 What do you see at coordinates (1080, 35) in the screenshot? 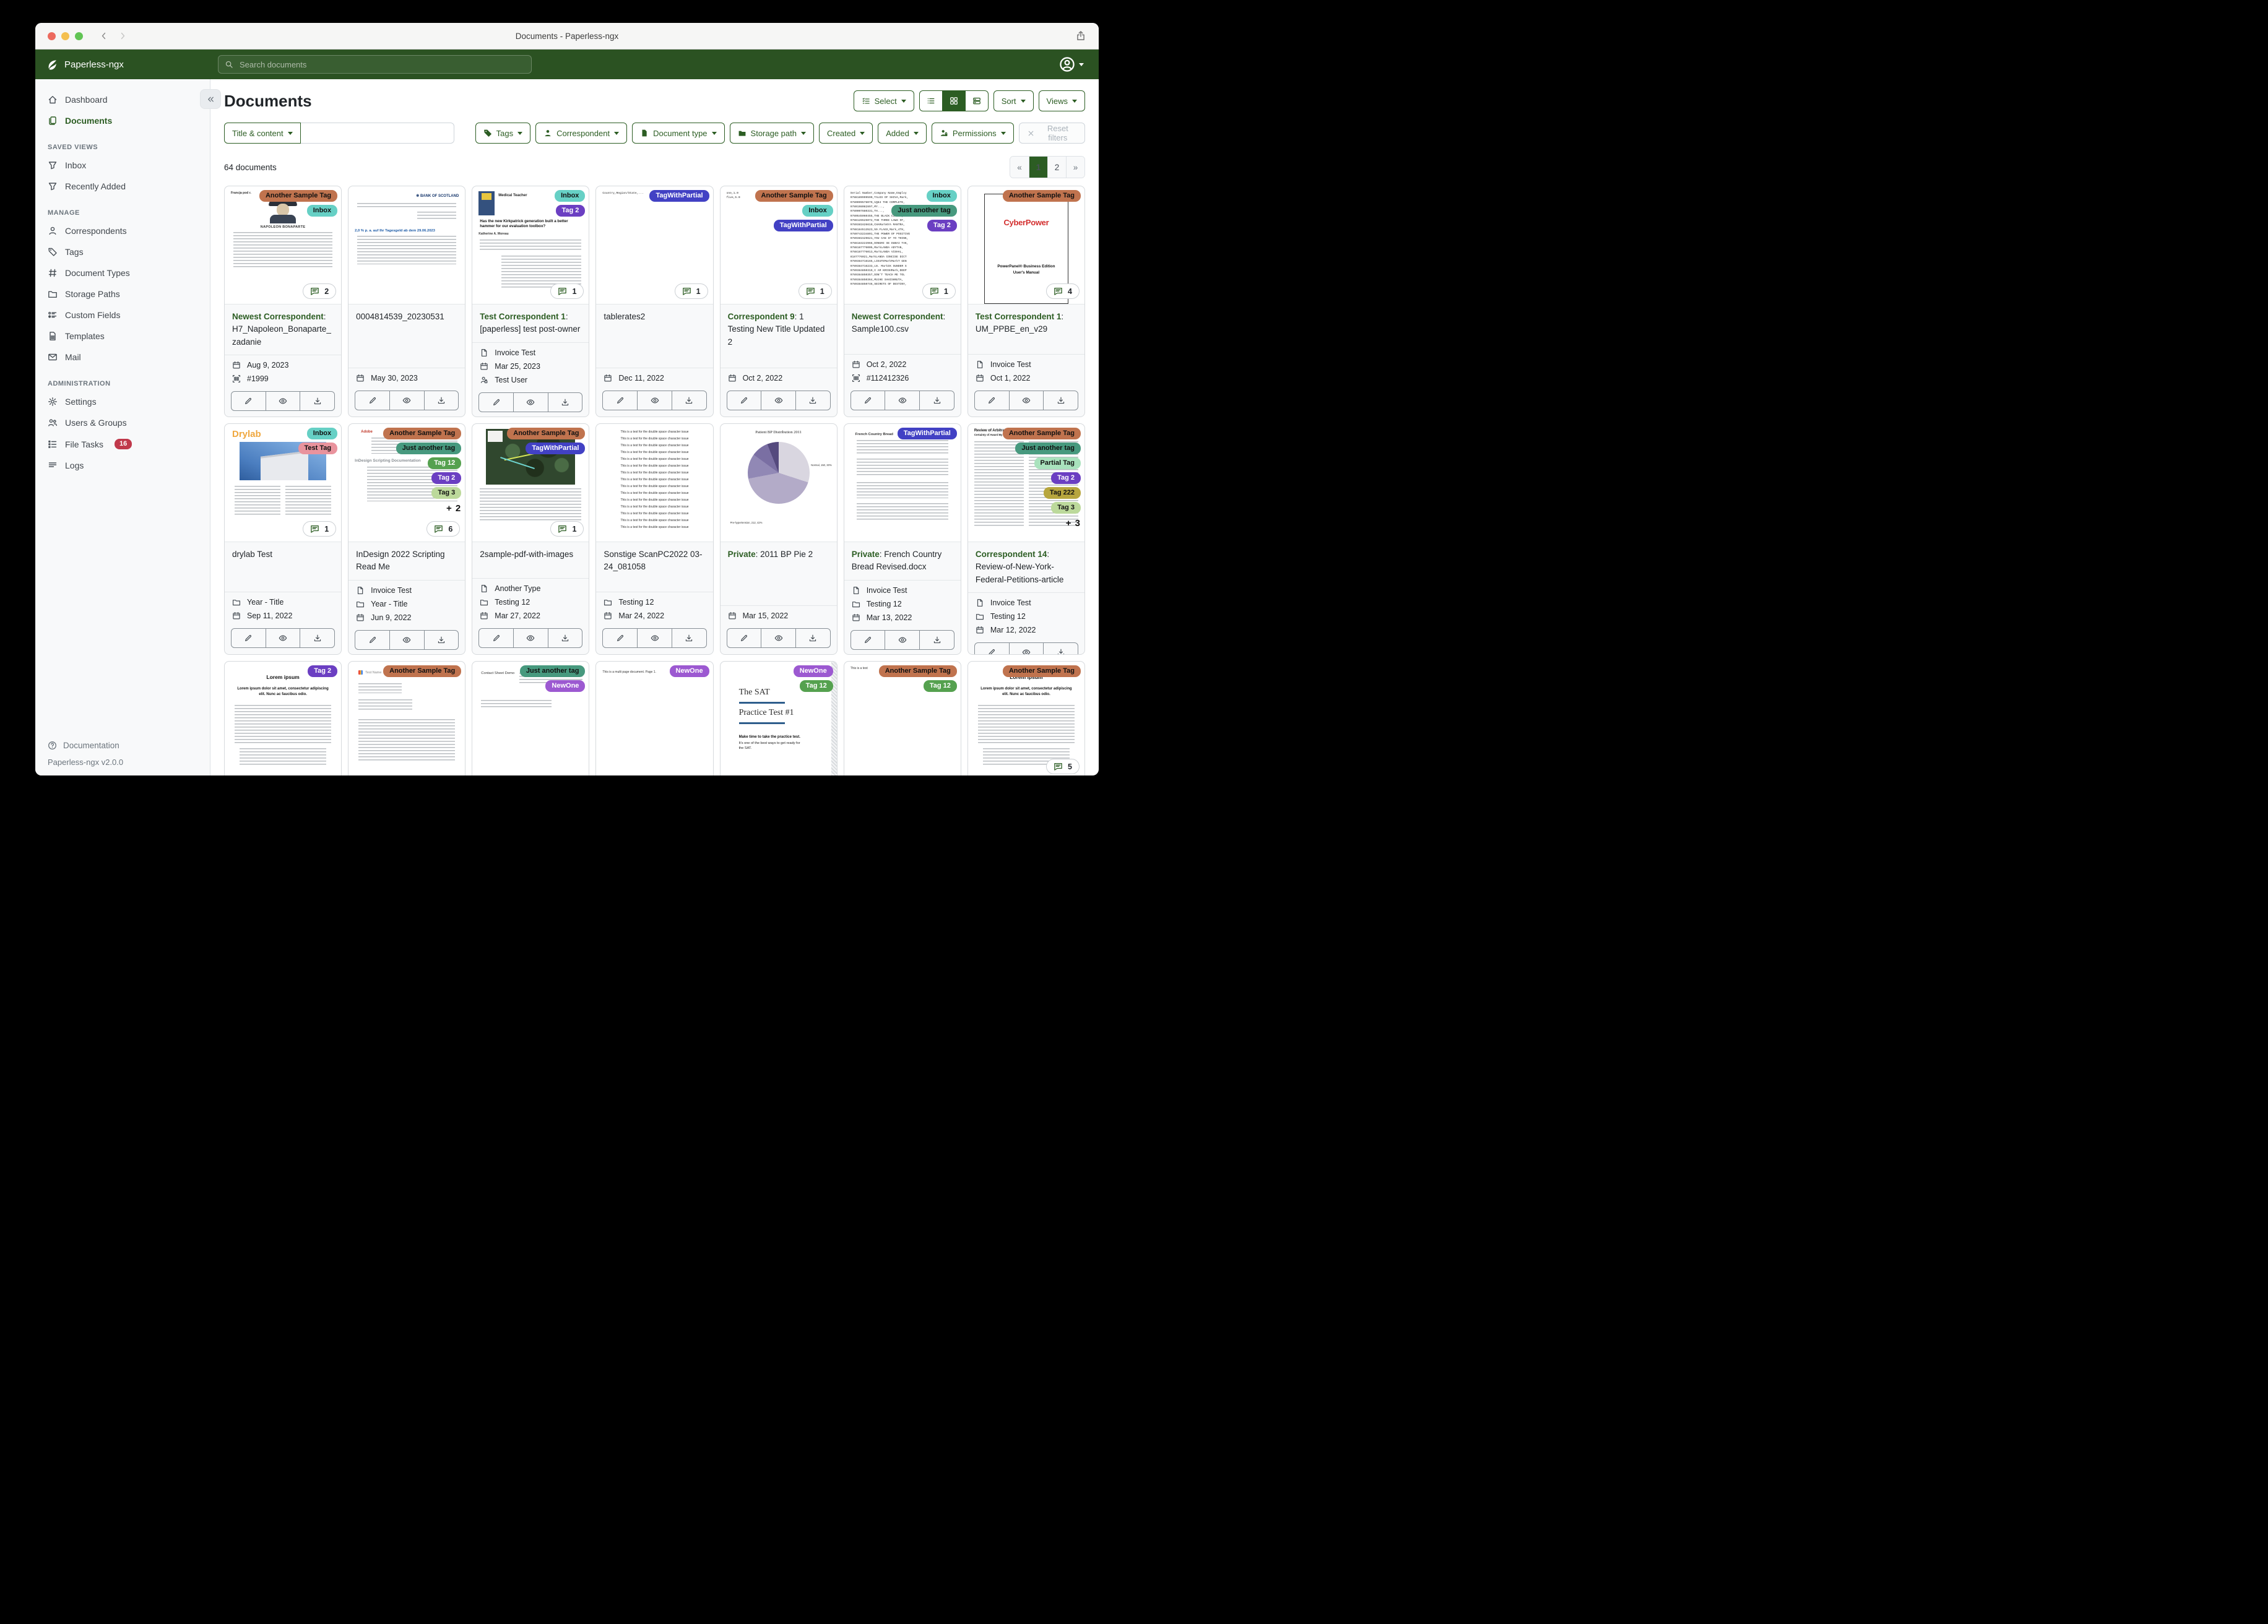
I see `share-icon` at bounding box center [1080, 35].